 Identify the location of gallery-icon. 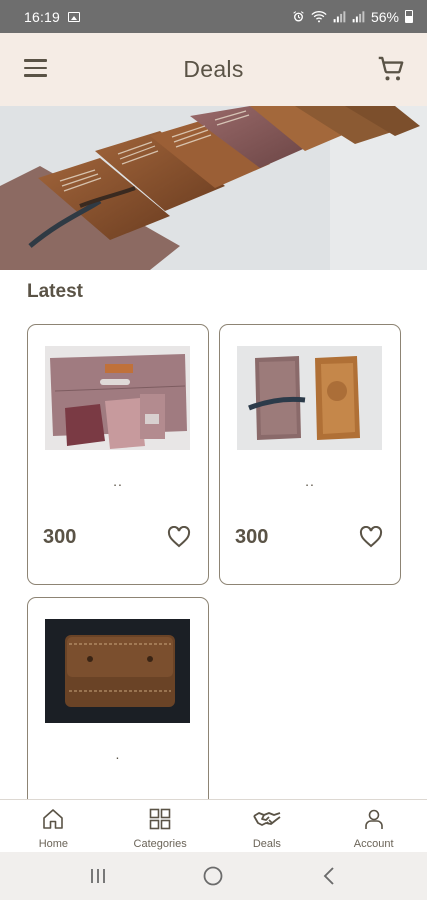
(74, 16).